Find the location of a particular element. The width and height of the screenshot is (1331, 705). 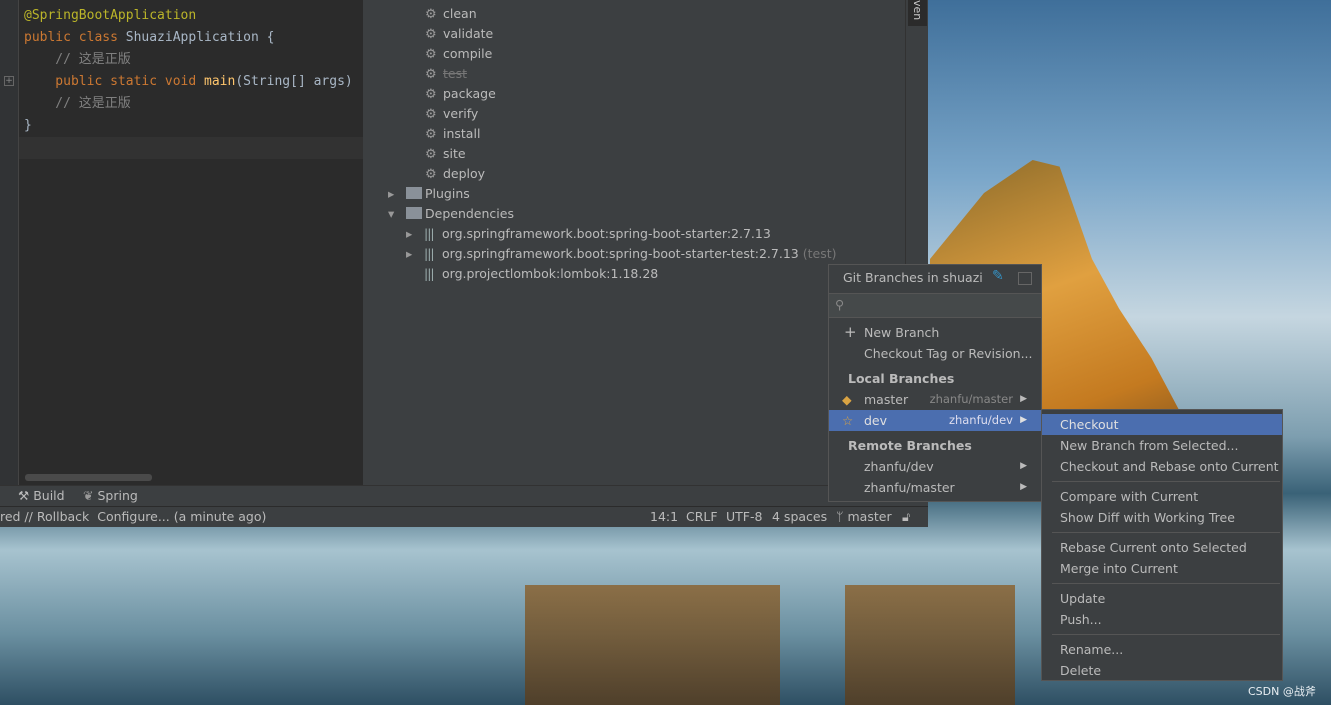

lifecycle-package: ⚙ package is located at coordinates (460, 94).